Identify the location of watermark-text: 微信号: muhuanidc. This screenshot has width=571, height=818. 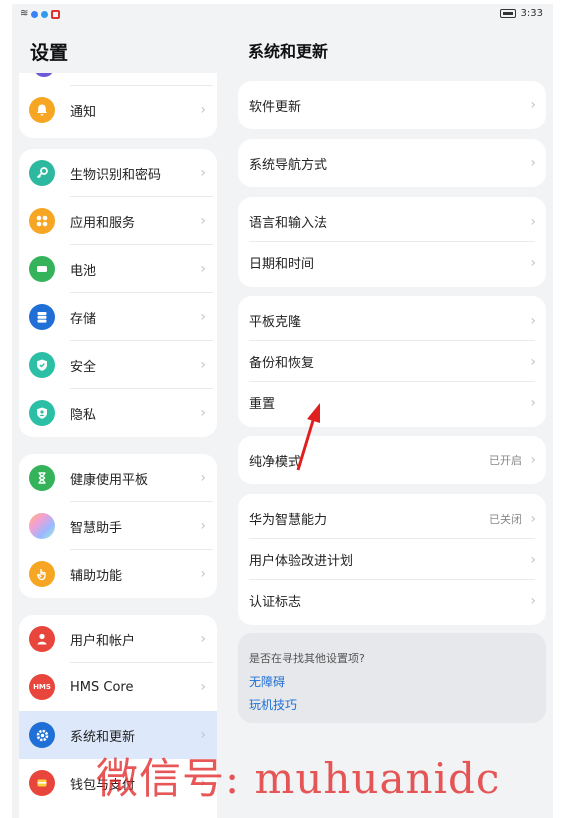
(298, 778).